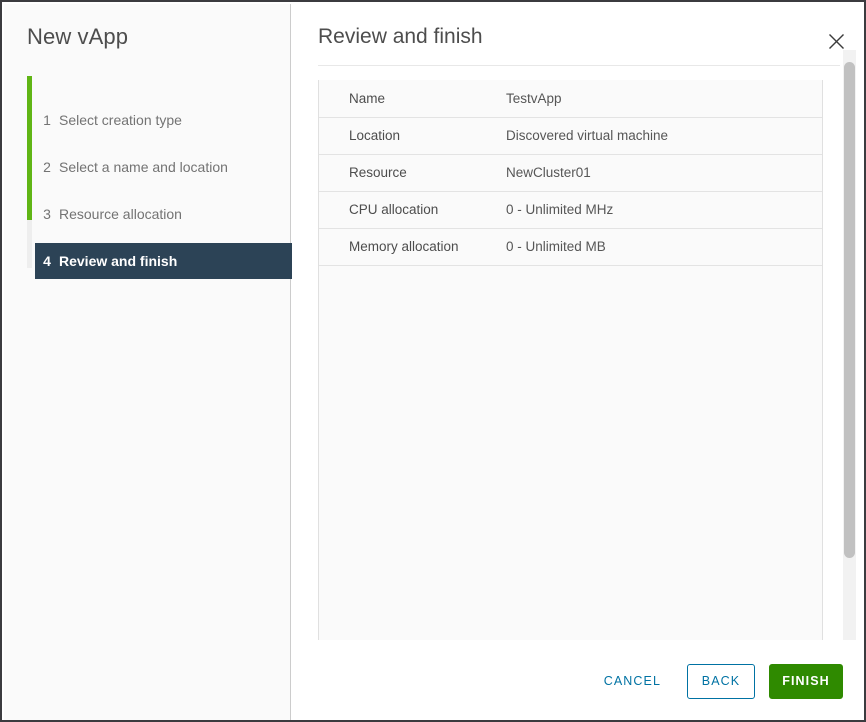  Describe the element at coordinates (47, 167) in the screenshot. I see `wizard-step-number: 2` at that location.